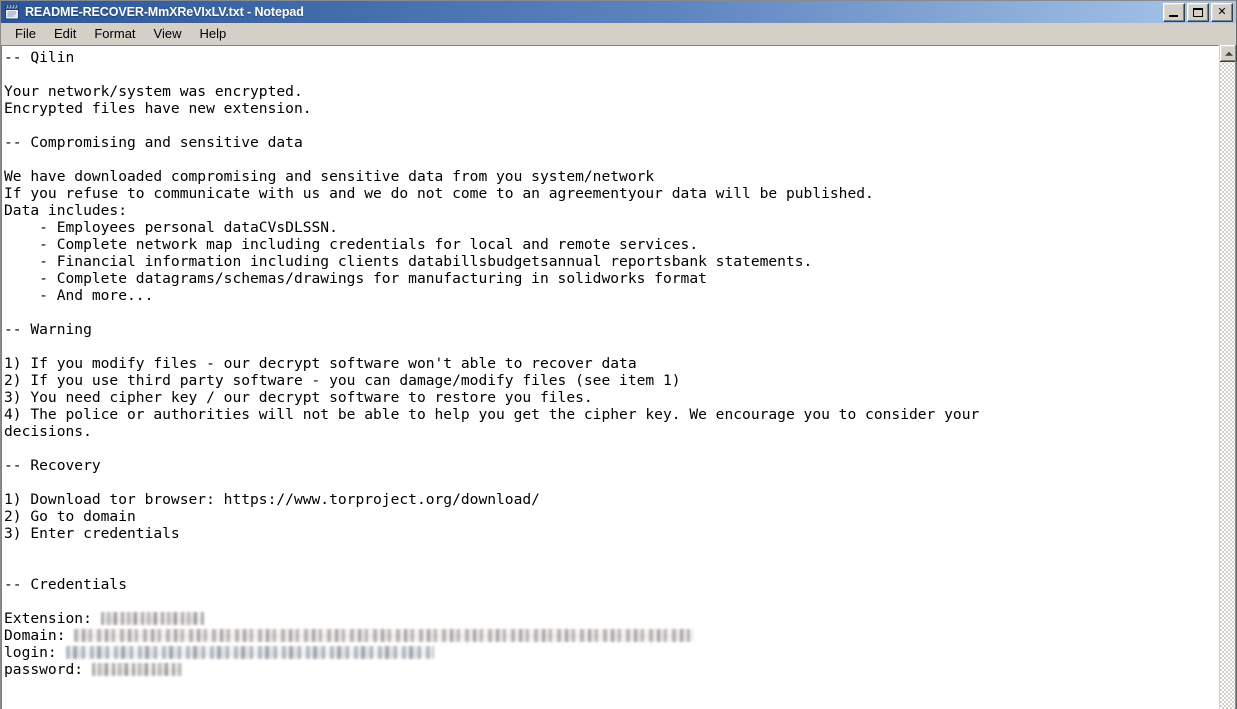 The image size is (1237, 709). Describe the element at coordinates (39, 57) in the screenshot. I see `document-line: -- Qilin` at that location.